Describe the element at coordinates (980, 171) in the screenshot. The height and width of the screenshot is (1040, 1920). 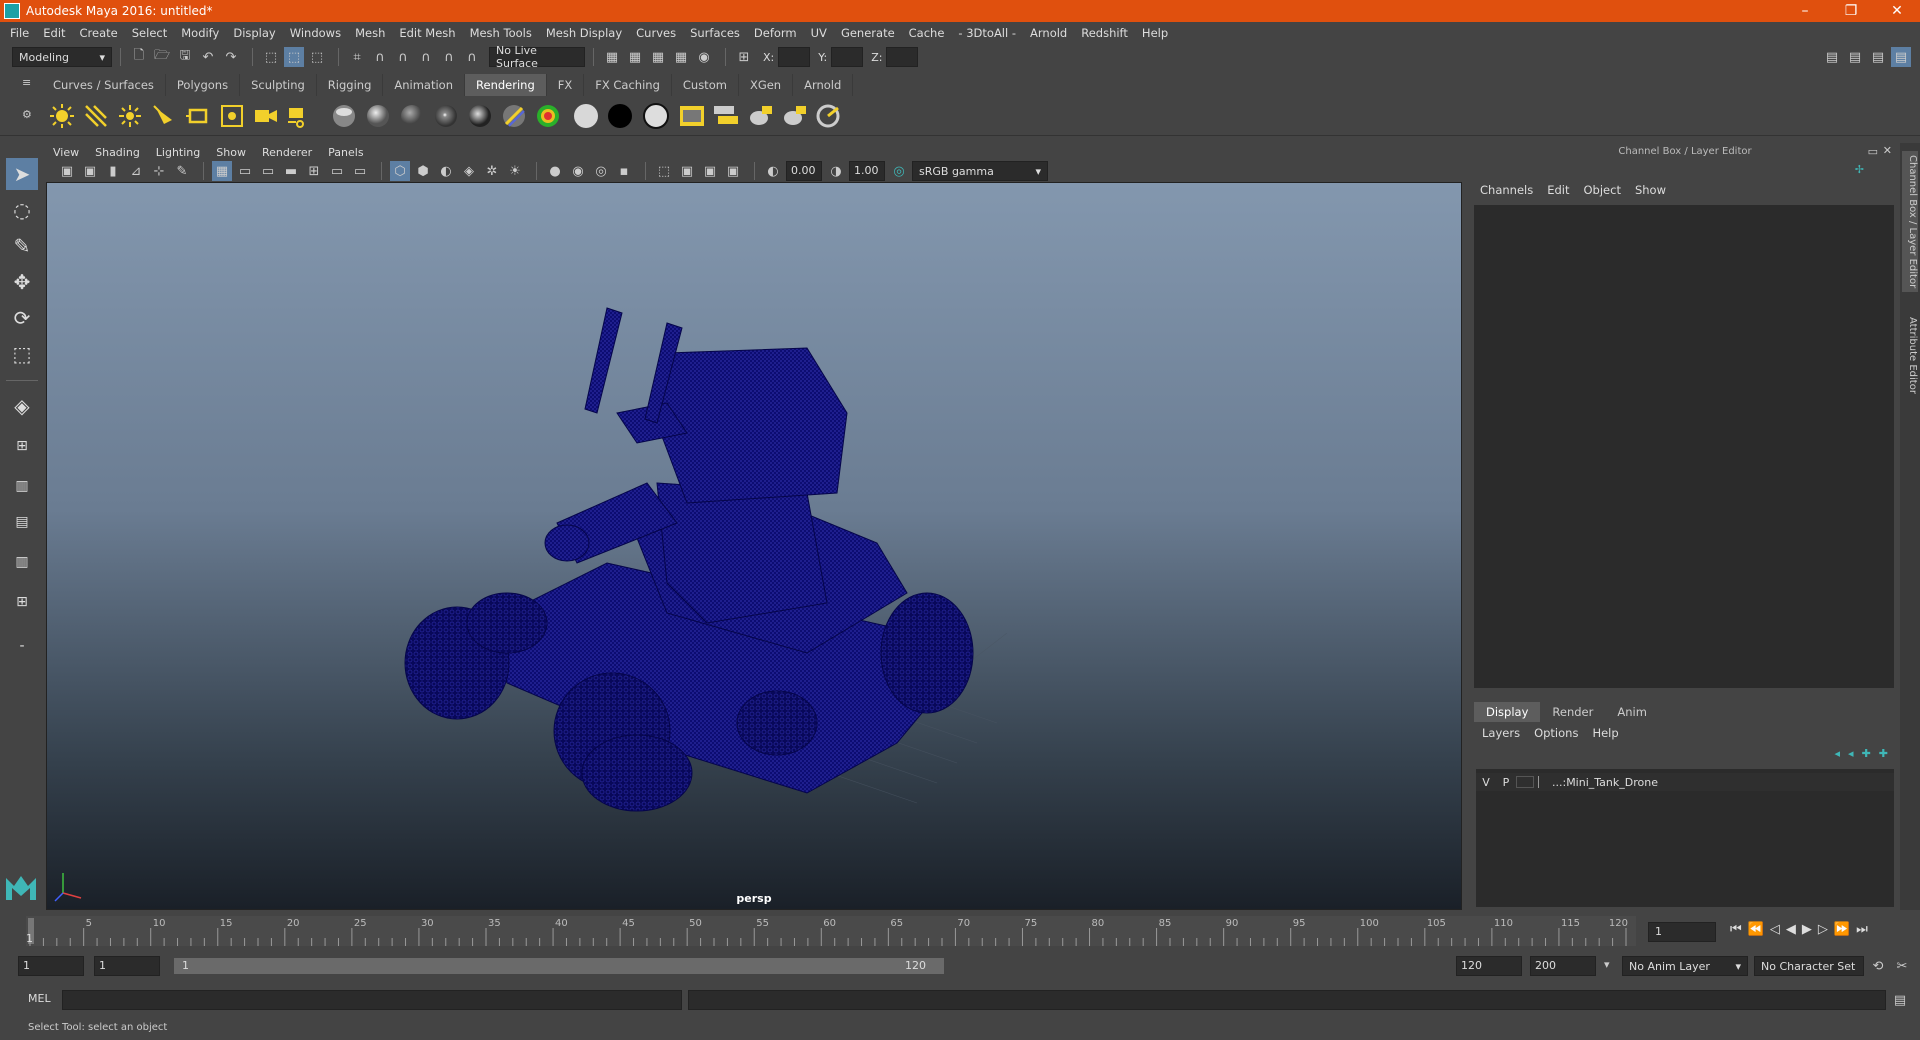
I see `view-transform-dropdown: sRGB gamma ▾` at that location.